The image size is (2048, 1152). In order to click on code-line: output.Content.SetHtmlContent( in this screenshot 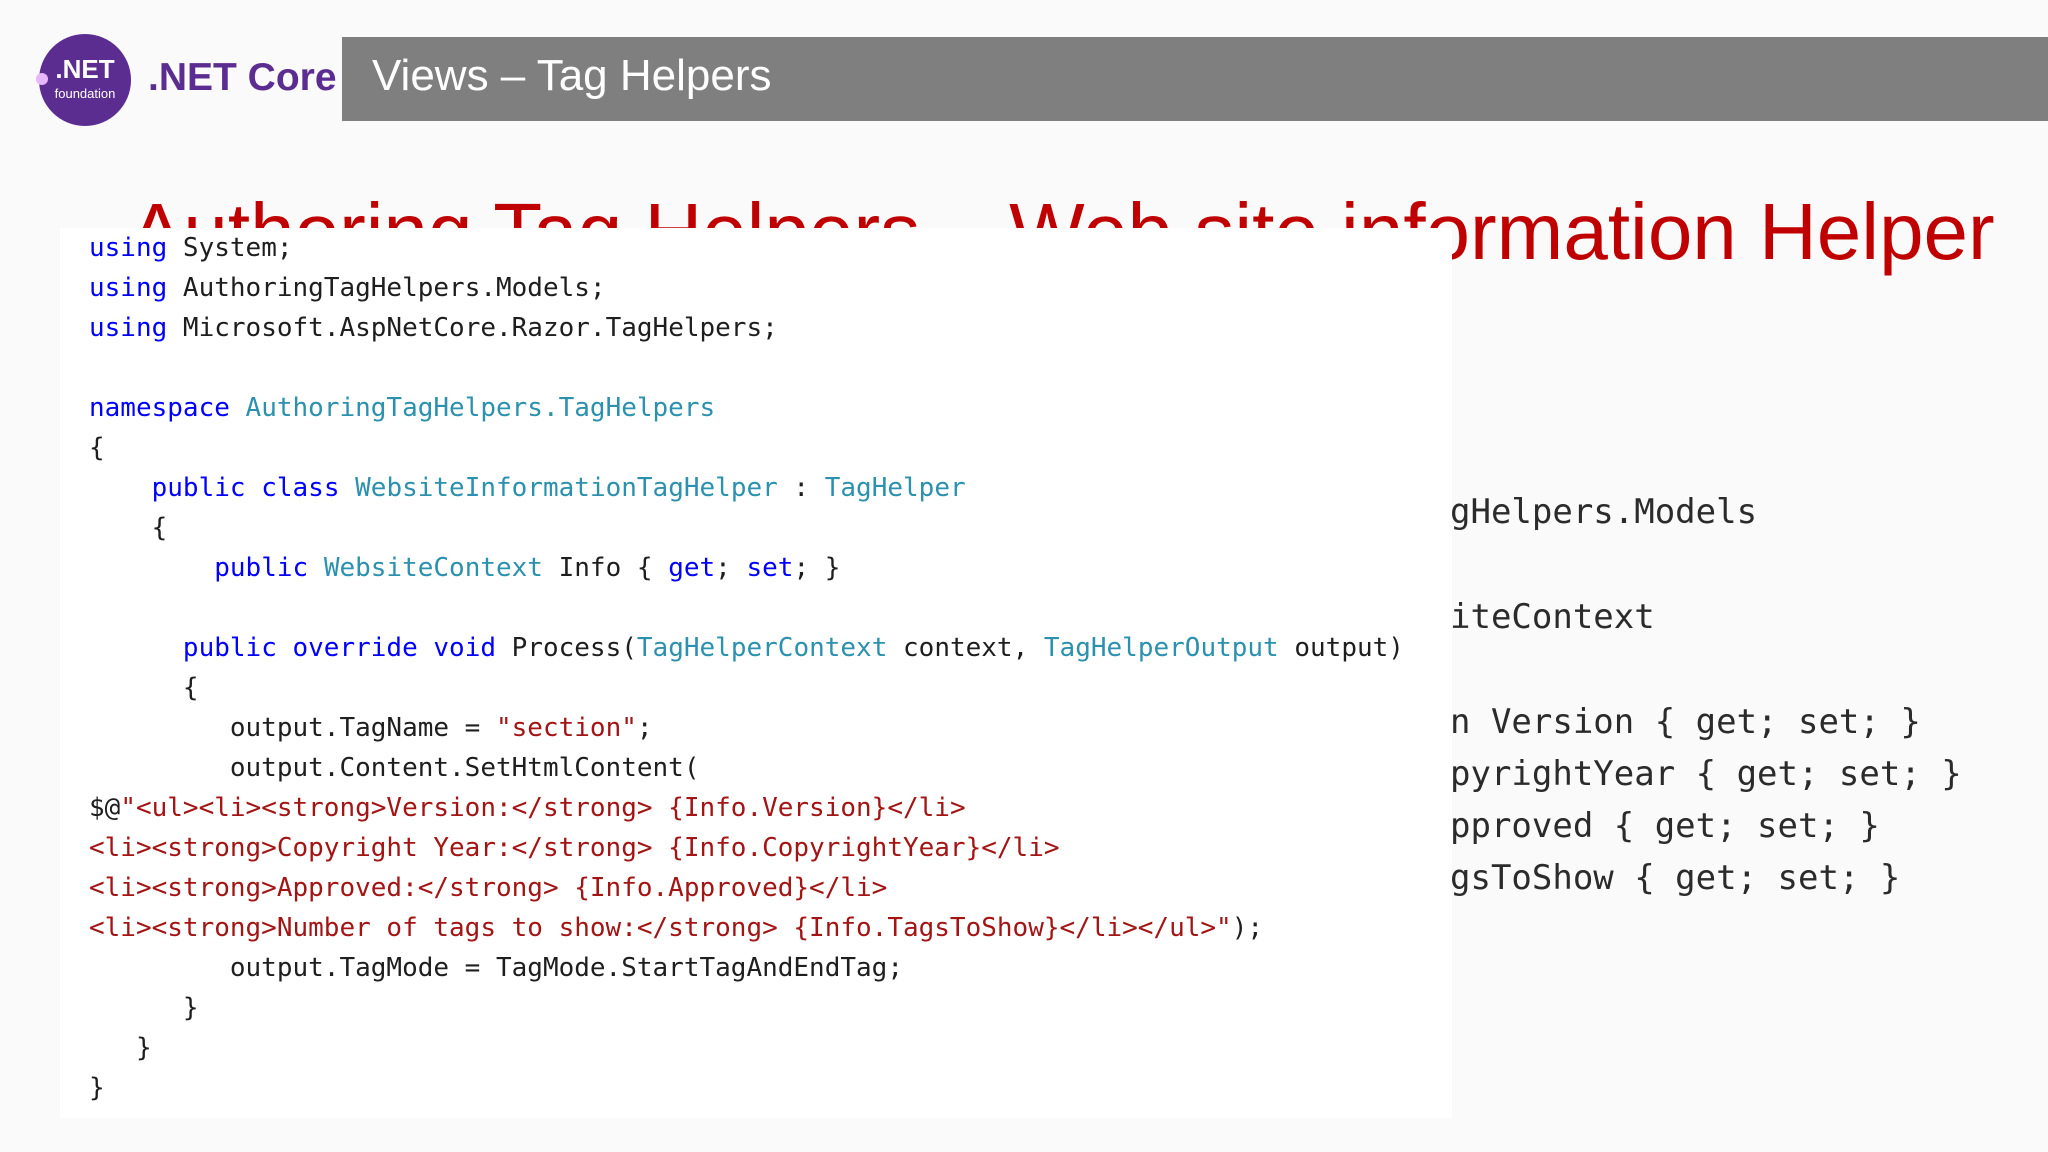, I will do `click(464, 768)`.